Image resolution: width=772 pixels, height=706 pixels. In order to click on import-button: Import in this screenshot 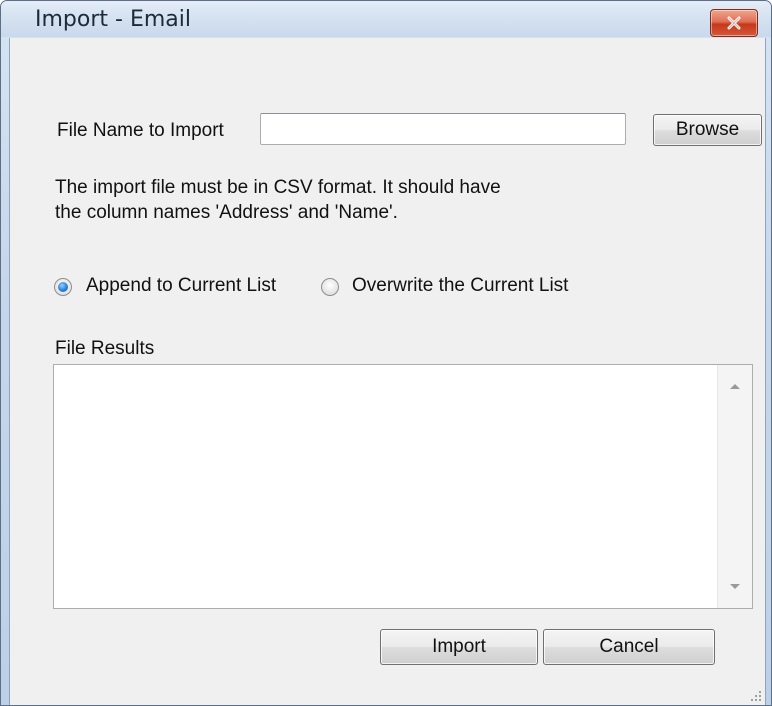, I will do `click(459, 647)`.